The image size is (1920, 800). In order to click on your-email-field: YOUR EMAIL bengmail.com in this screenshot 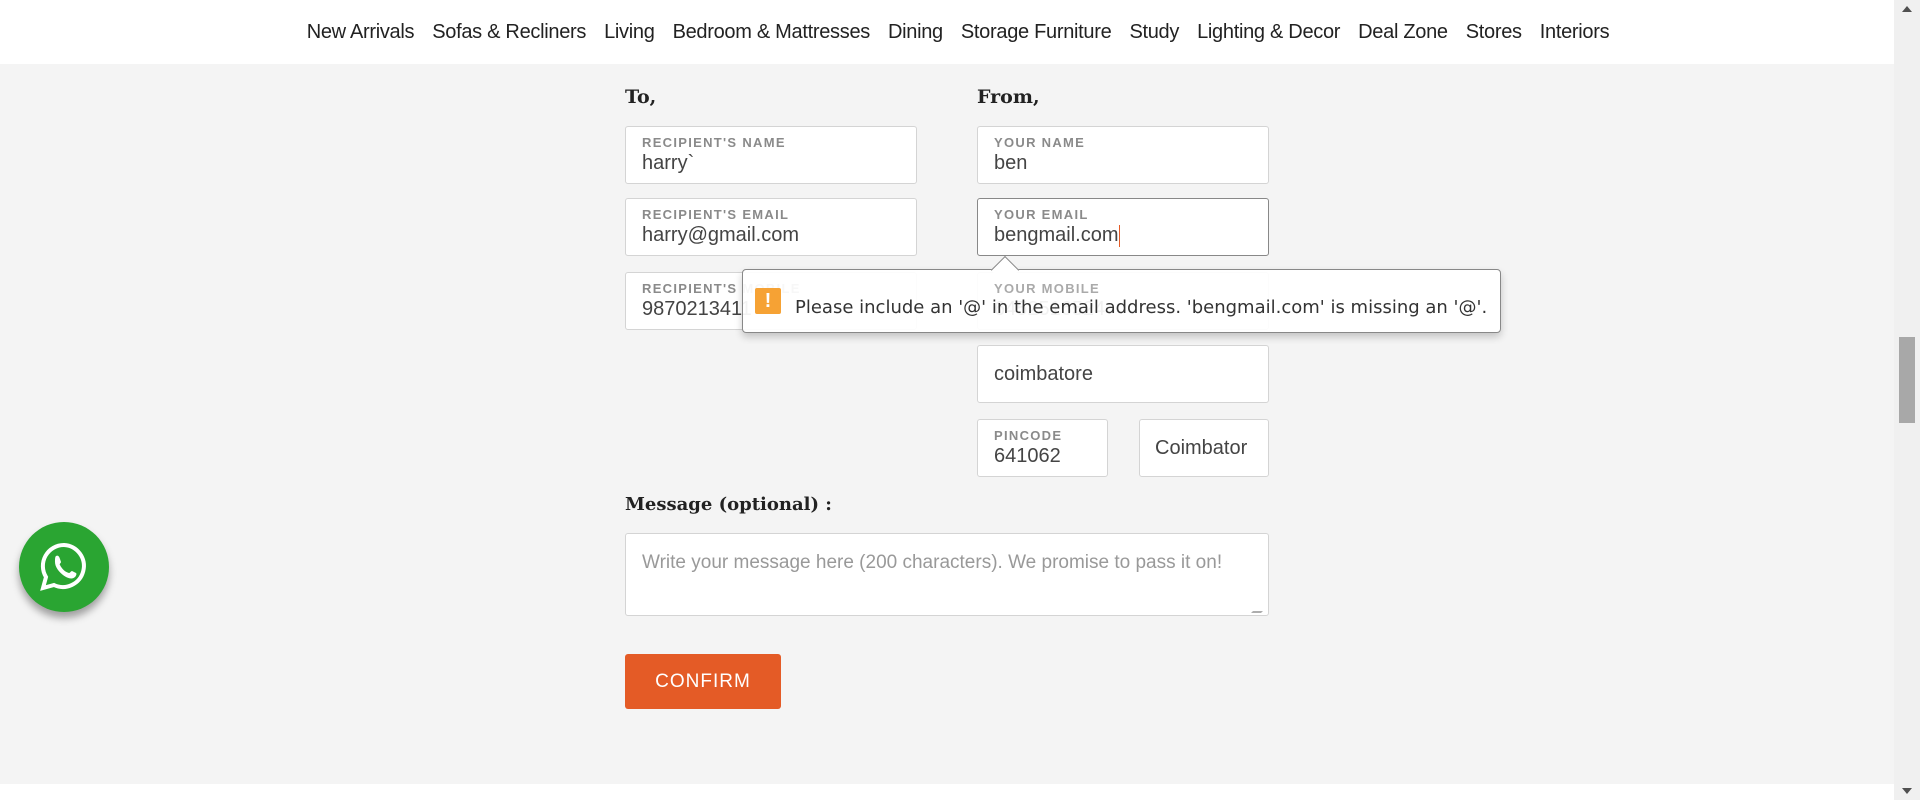, I will do `click(1123, 227)`.